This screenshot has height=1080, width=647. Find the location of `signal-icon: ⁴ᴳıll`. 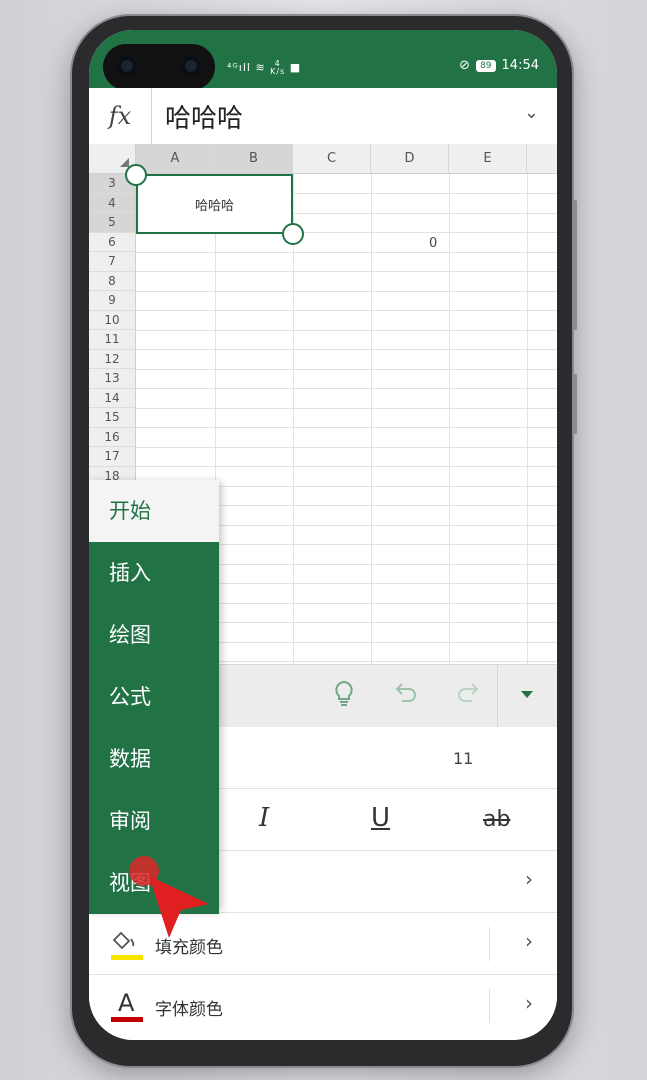

signal-icon: ⁴ᴳıll is located at coordinates (239, 67).